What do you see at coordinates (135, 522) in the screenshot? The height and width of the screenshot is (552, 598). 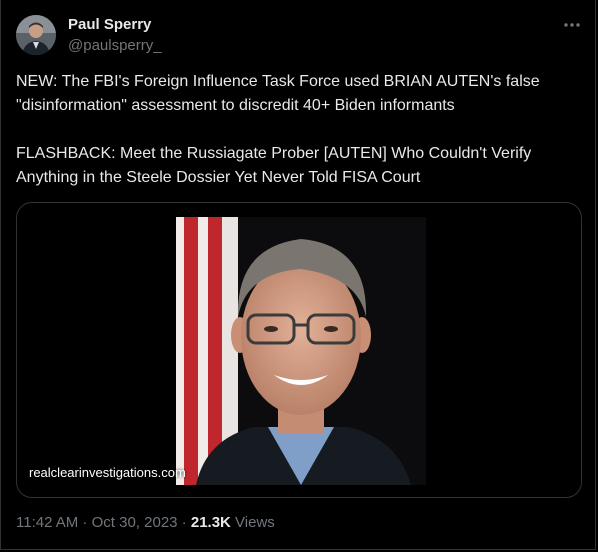 I see `tweet-date: Oct 30, 2023` at bounding box center [135, 522].